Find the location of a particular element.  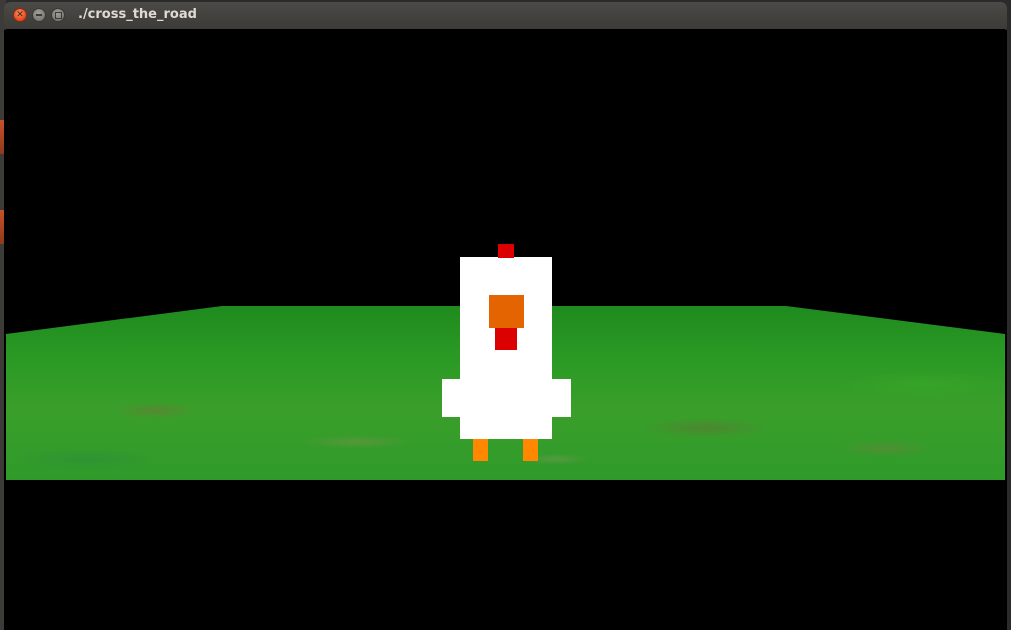

close-icon: ✕ is located at coordinates (20, 14).